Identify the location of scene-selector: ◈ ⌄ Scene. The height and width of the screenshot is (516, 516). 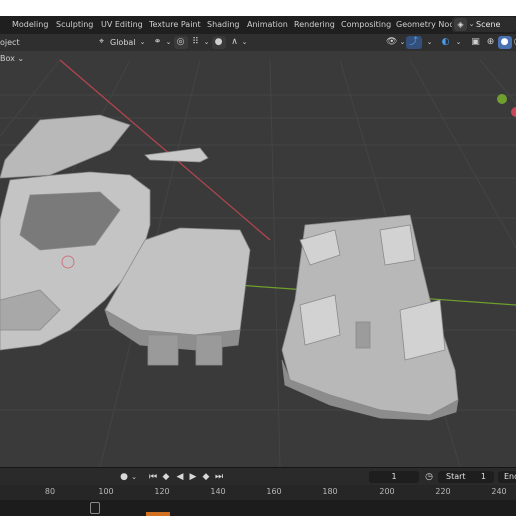
(484, 24).